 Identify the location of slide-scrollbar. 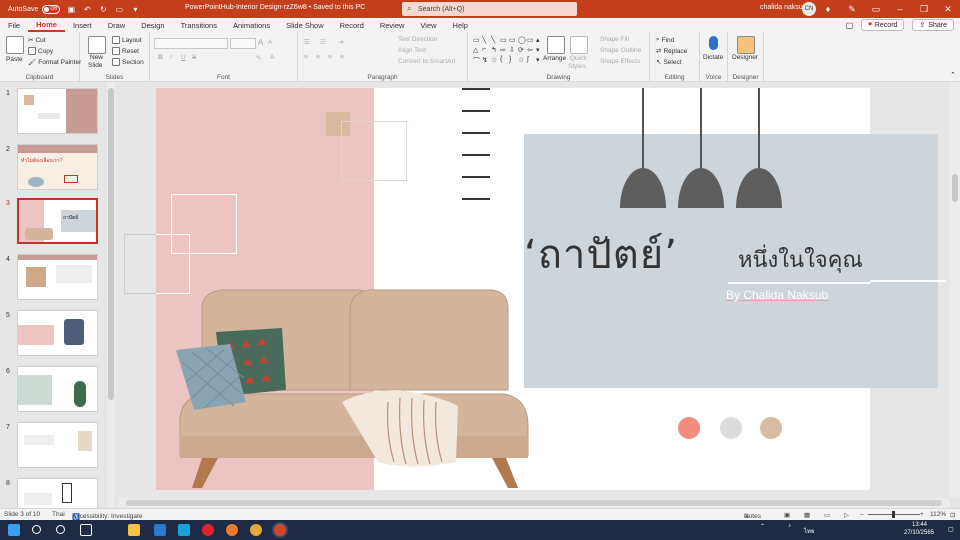
(955, 290).